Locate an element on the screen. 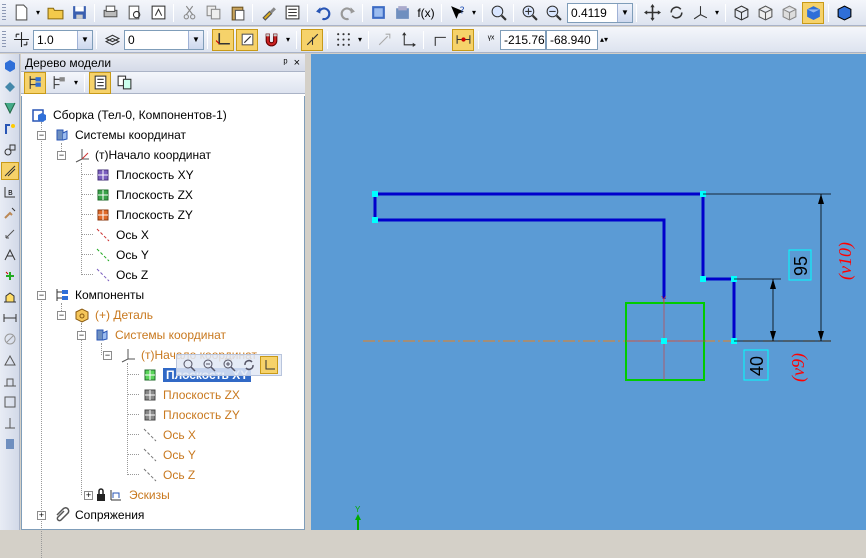  zoom-window-icon is located at coordinates (498, 13).